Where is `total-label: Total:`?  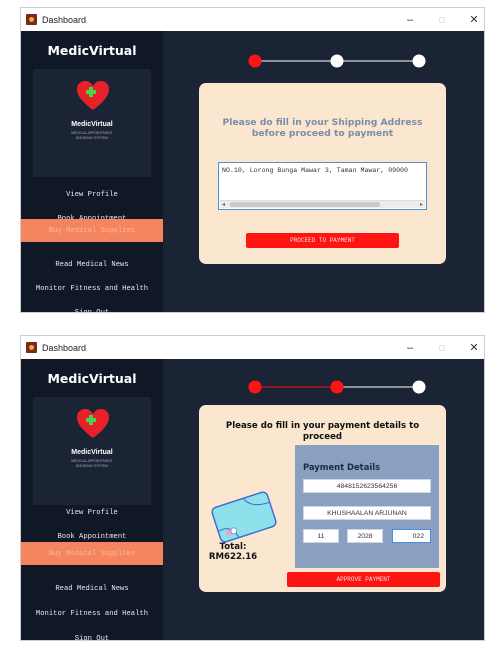
total-label: Total: is located at coordinates (233, 547).